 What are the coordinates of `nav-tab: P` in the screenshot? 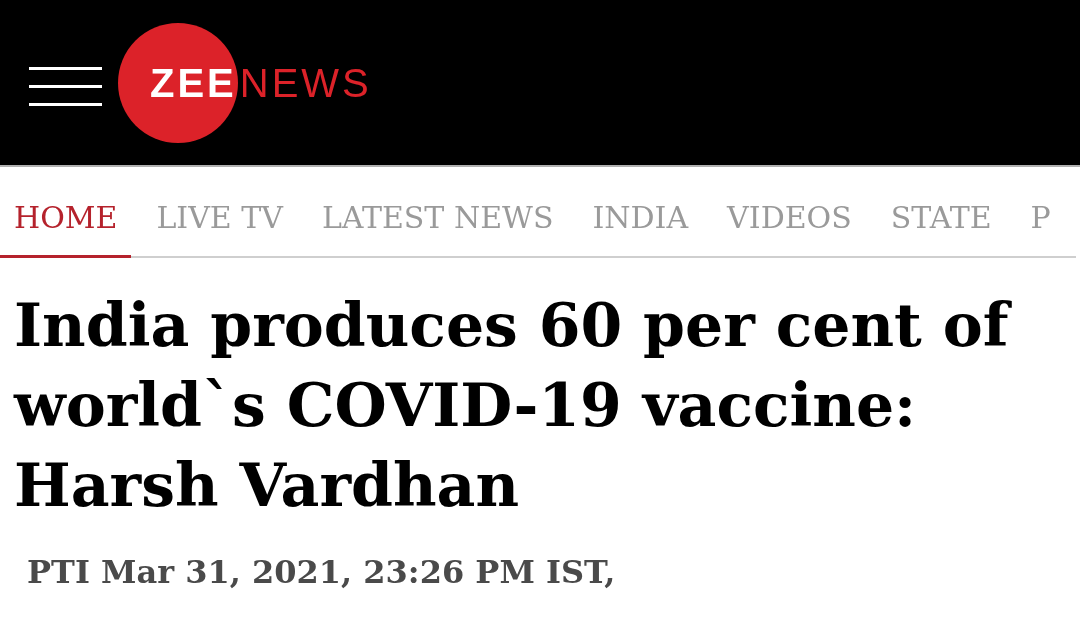 It's located at (1040, 230).